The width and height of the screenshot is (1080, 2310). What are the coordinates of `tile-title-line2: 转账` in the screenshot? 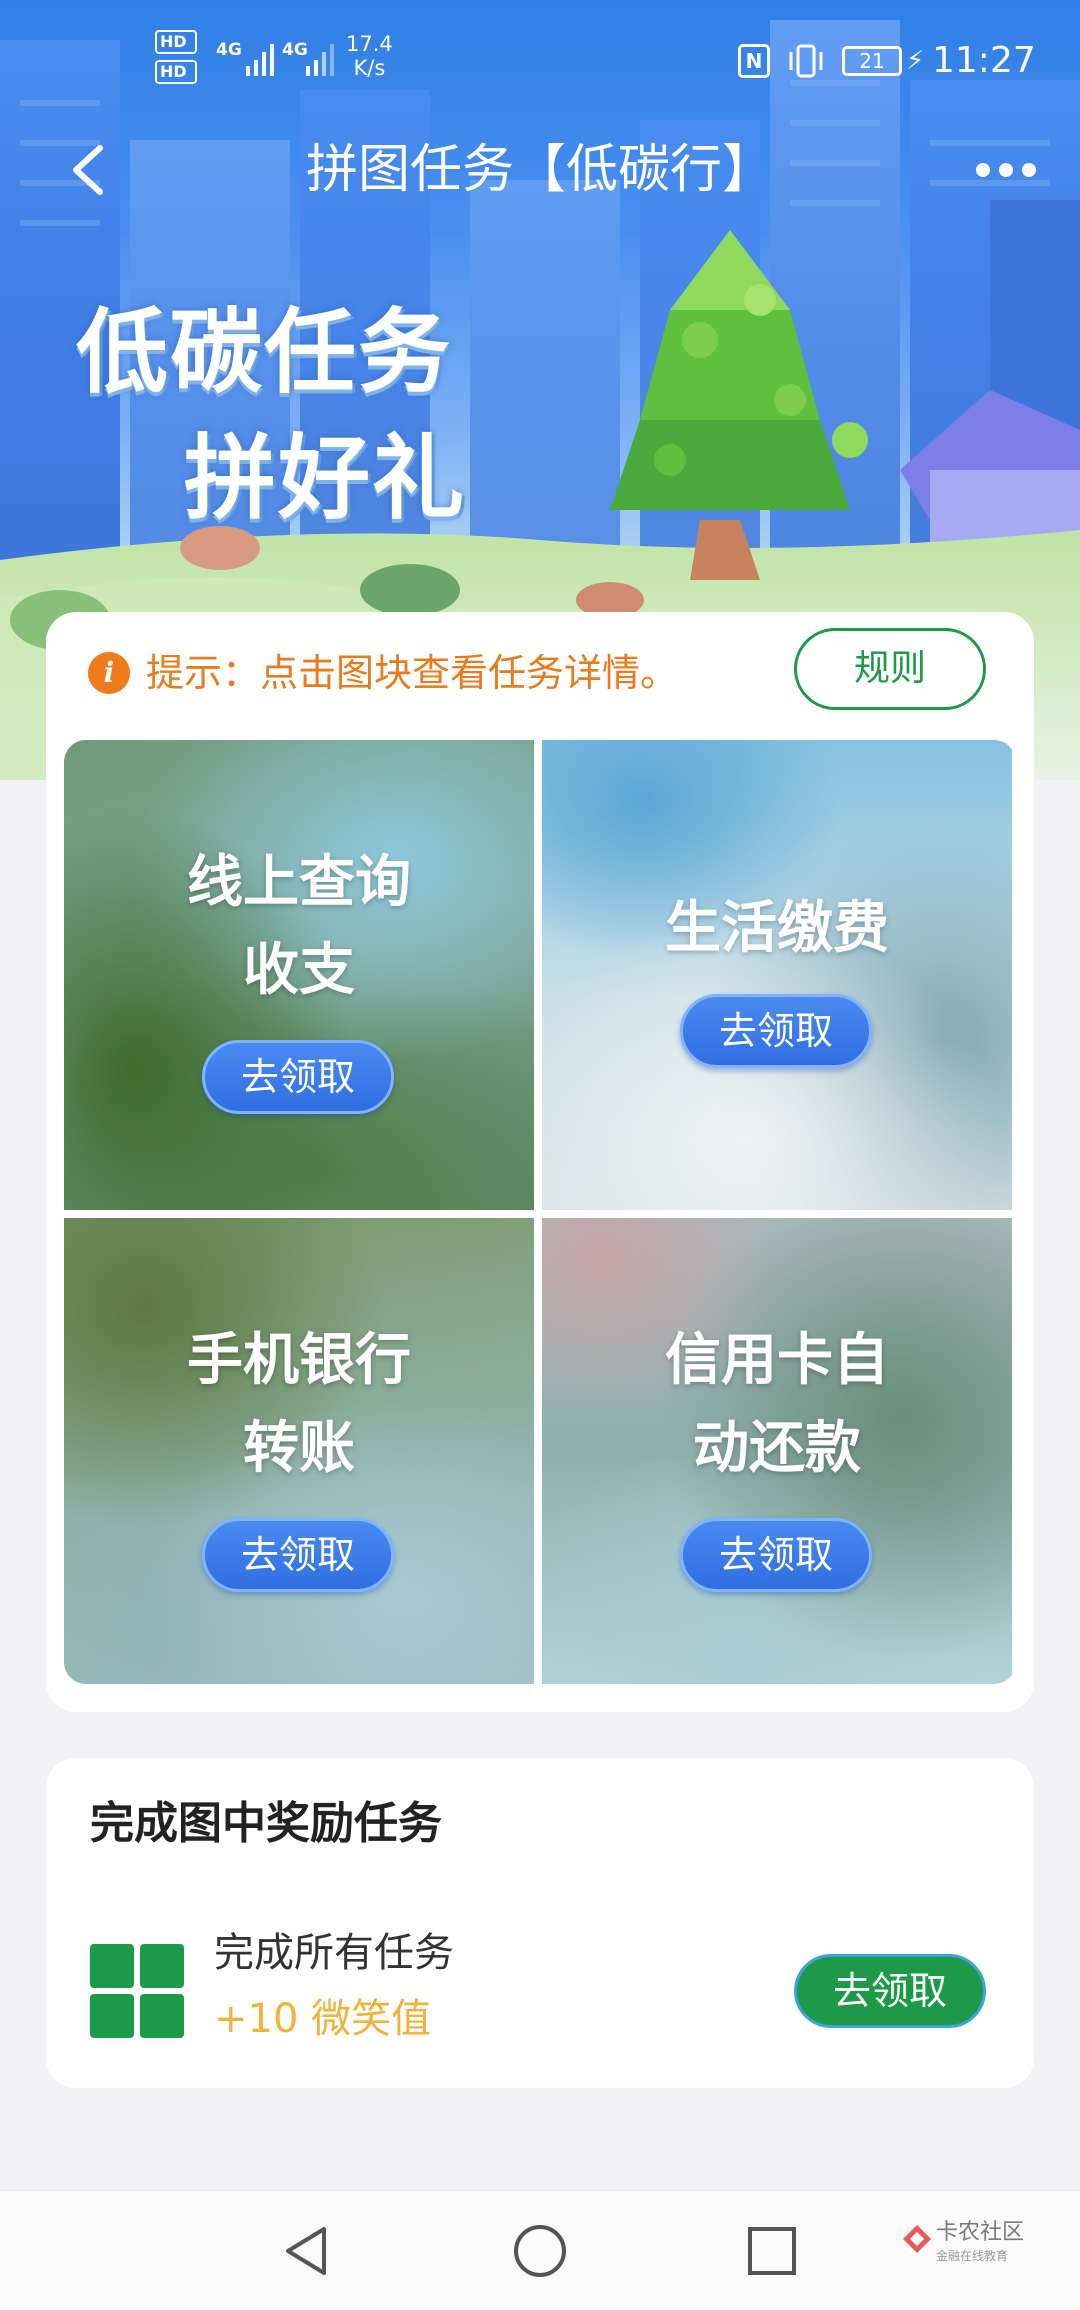 It's located at (299, 1448).